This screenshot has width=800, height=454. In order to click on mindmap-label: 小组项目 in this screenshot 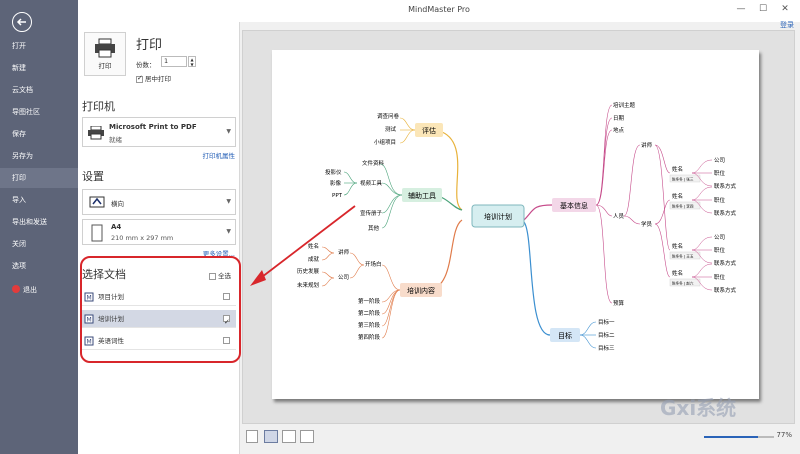, I will do `click(385, 142)`.